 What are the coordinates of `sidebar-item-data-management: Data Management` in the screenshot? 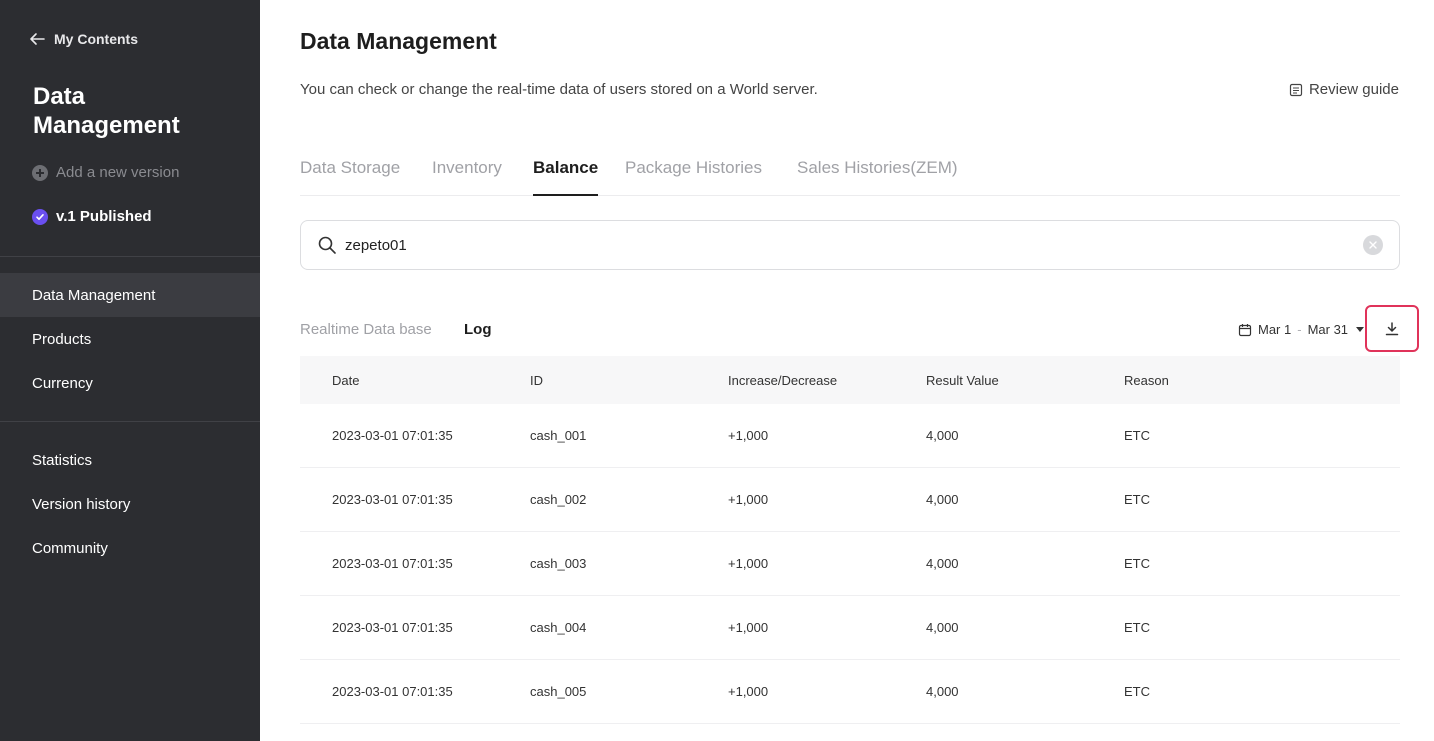 It's located at (130, 295).